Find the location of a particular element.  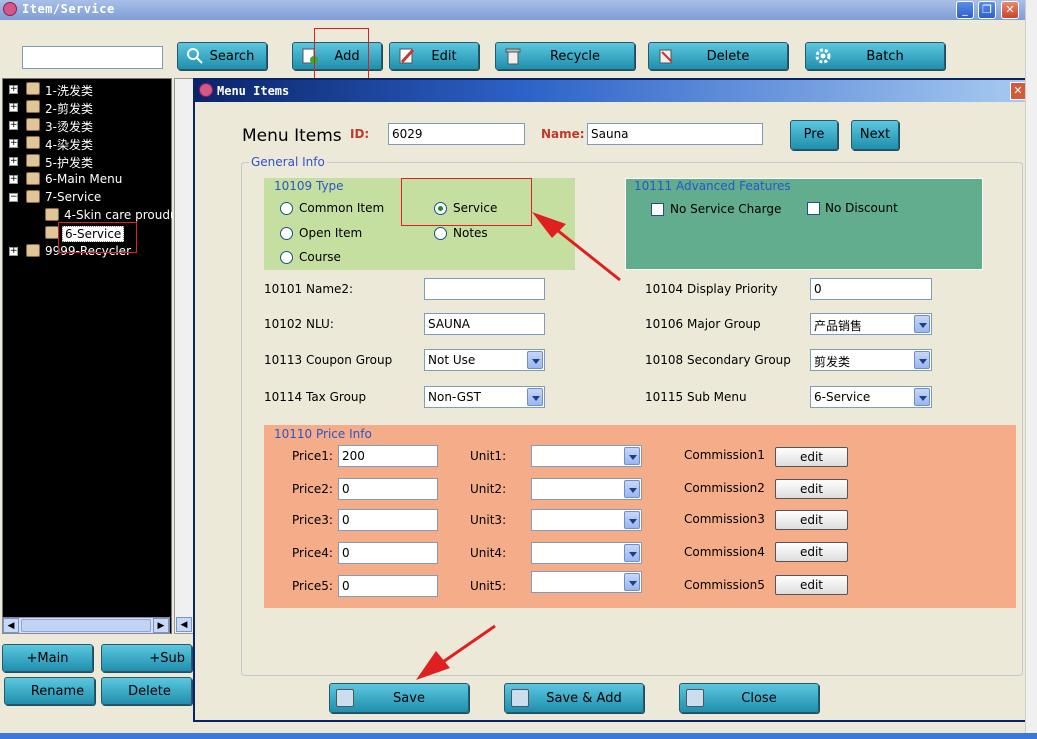

taskbar-strip is located at coordinates (518, 736).